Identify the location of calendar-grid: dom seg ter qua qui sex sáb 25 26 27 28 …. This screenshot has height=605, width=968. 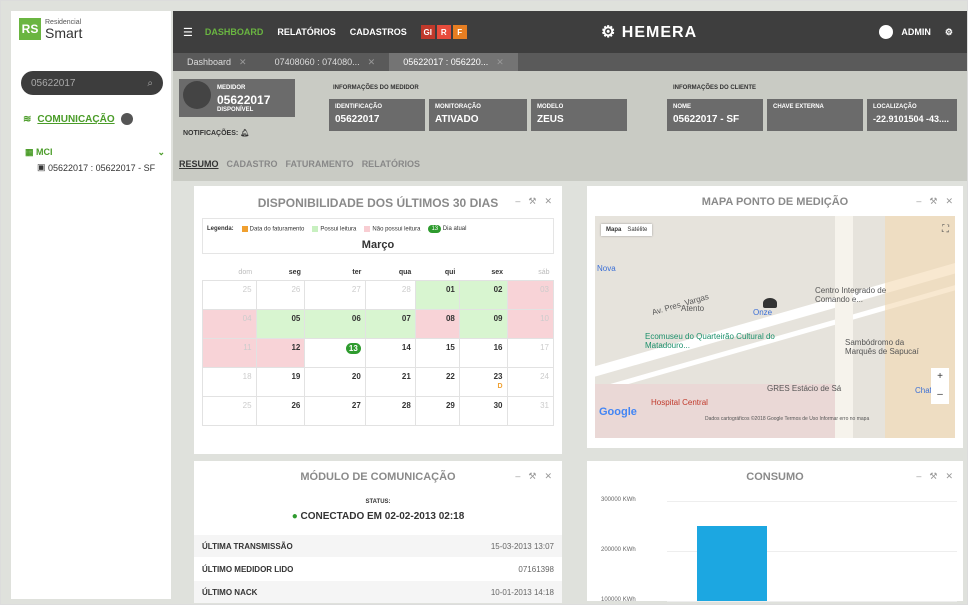
(378, 346).